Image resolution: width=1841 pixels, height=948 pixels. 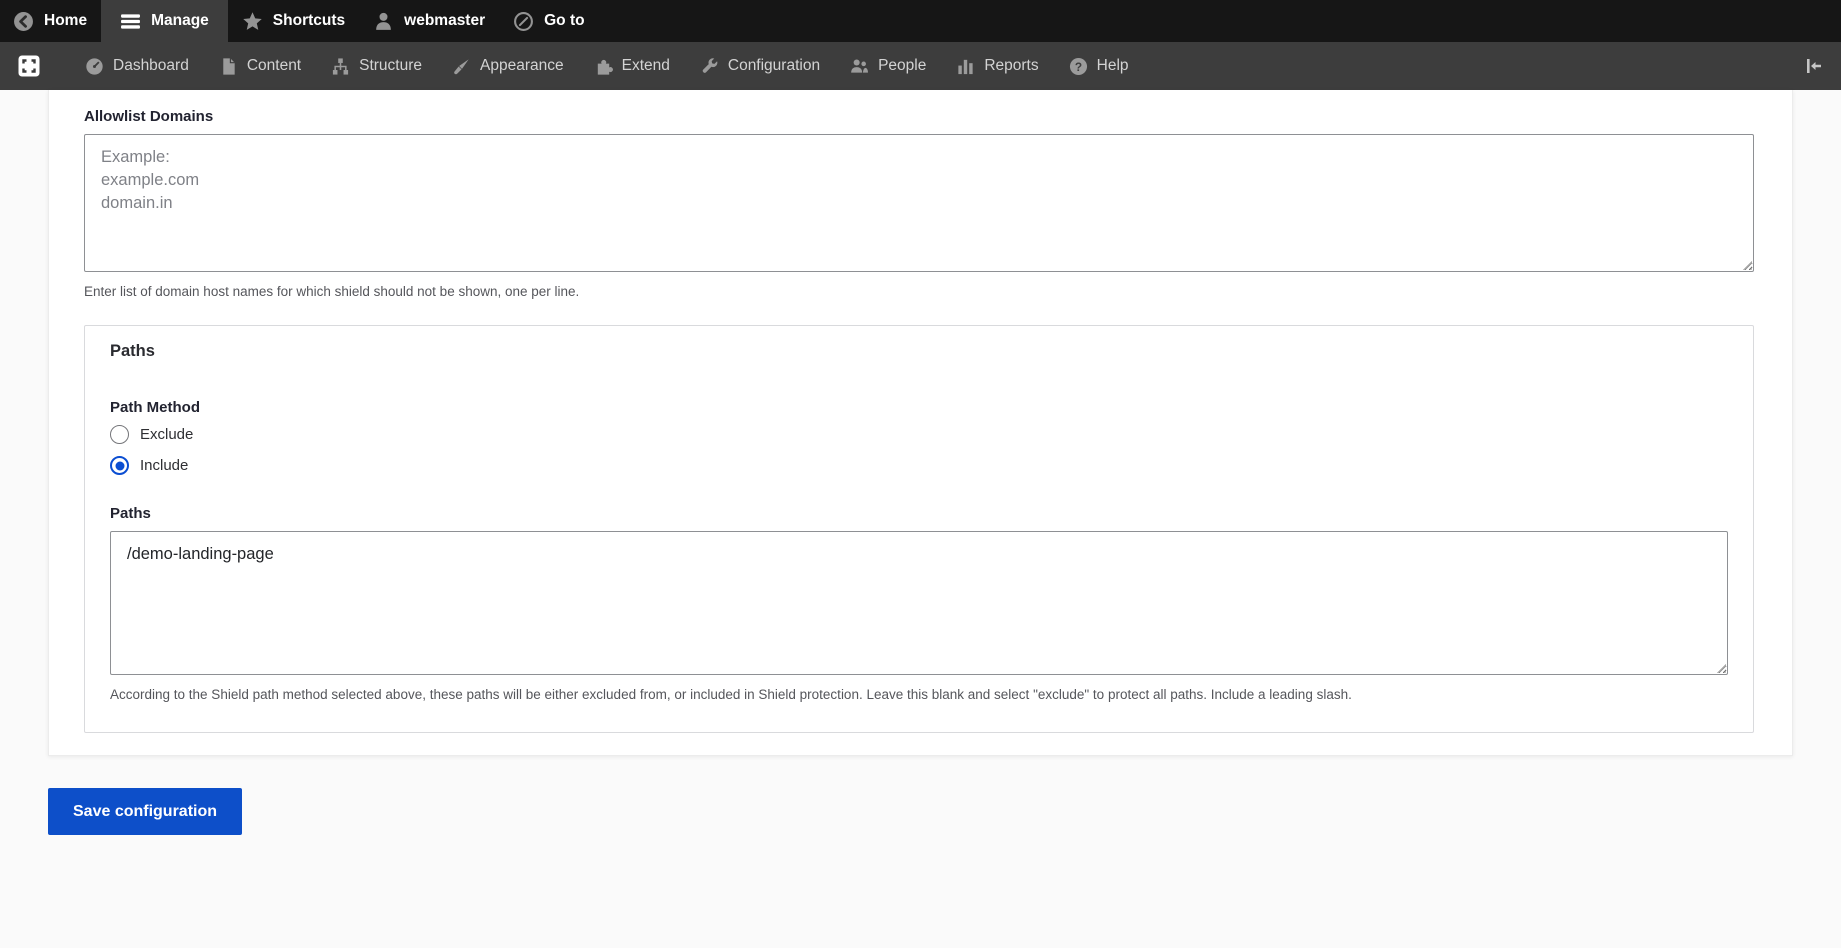 I want to click on sitemap-icon, so click(x=341, y=66).